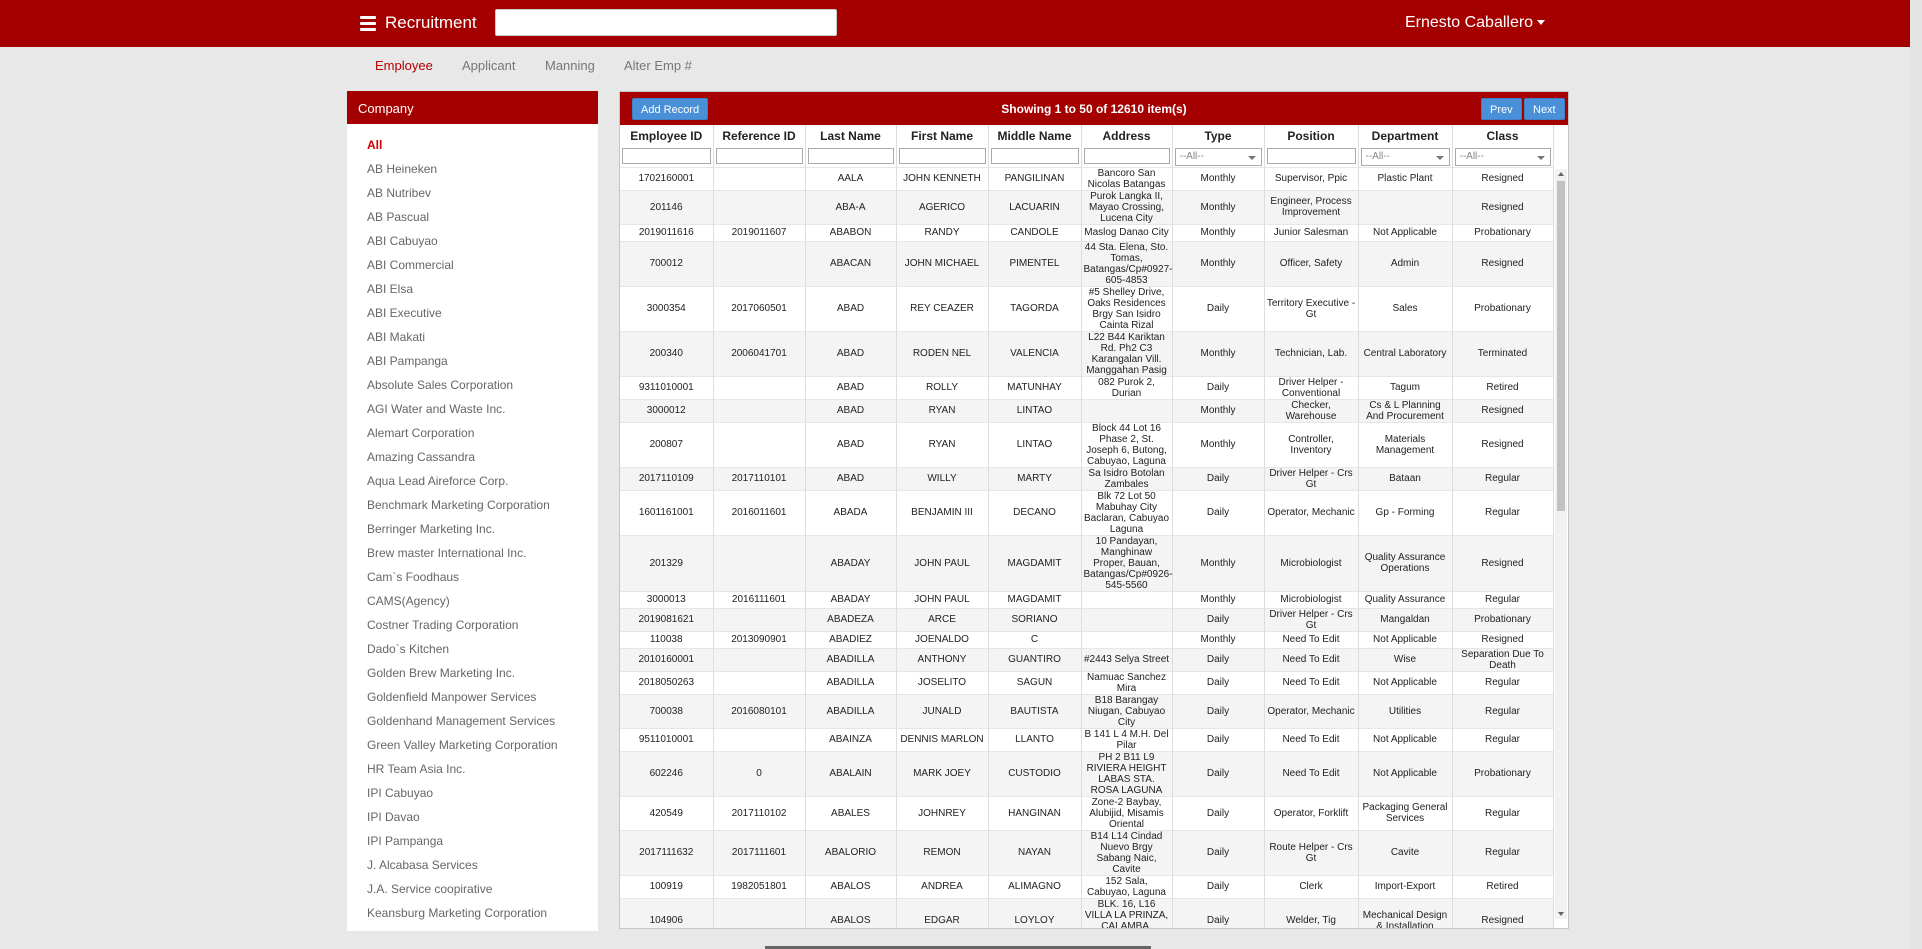  What do you see at coordinates (482, 654) in the screenshot?
I see `company-item: Dado`s Kitchen` at bounding box center [482, 654].